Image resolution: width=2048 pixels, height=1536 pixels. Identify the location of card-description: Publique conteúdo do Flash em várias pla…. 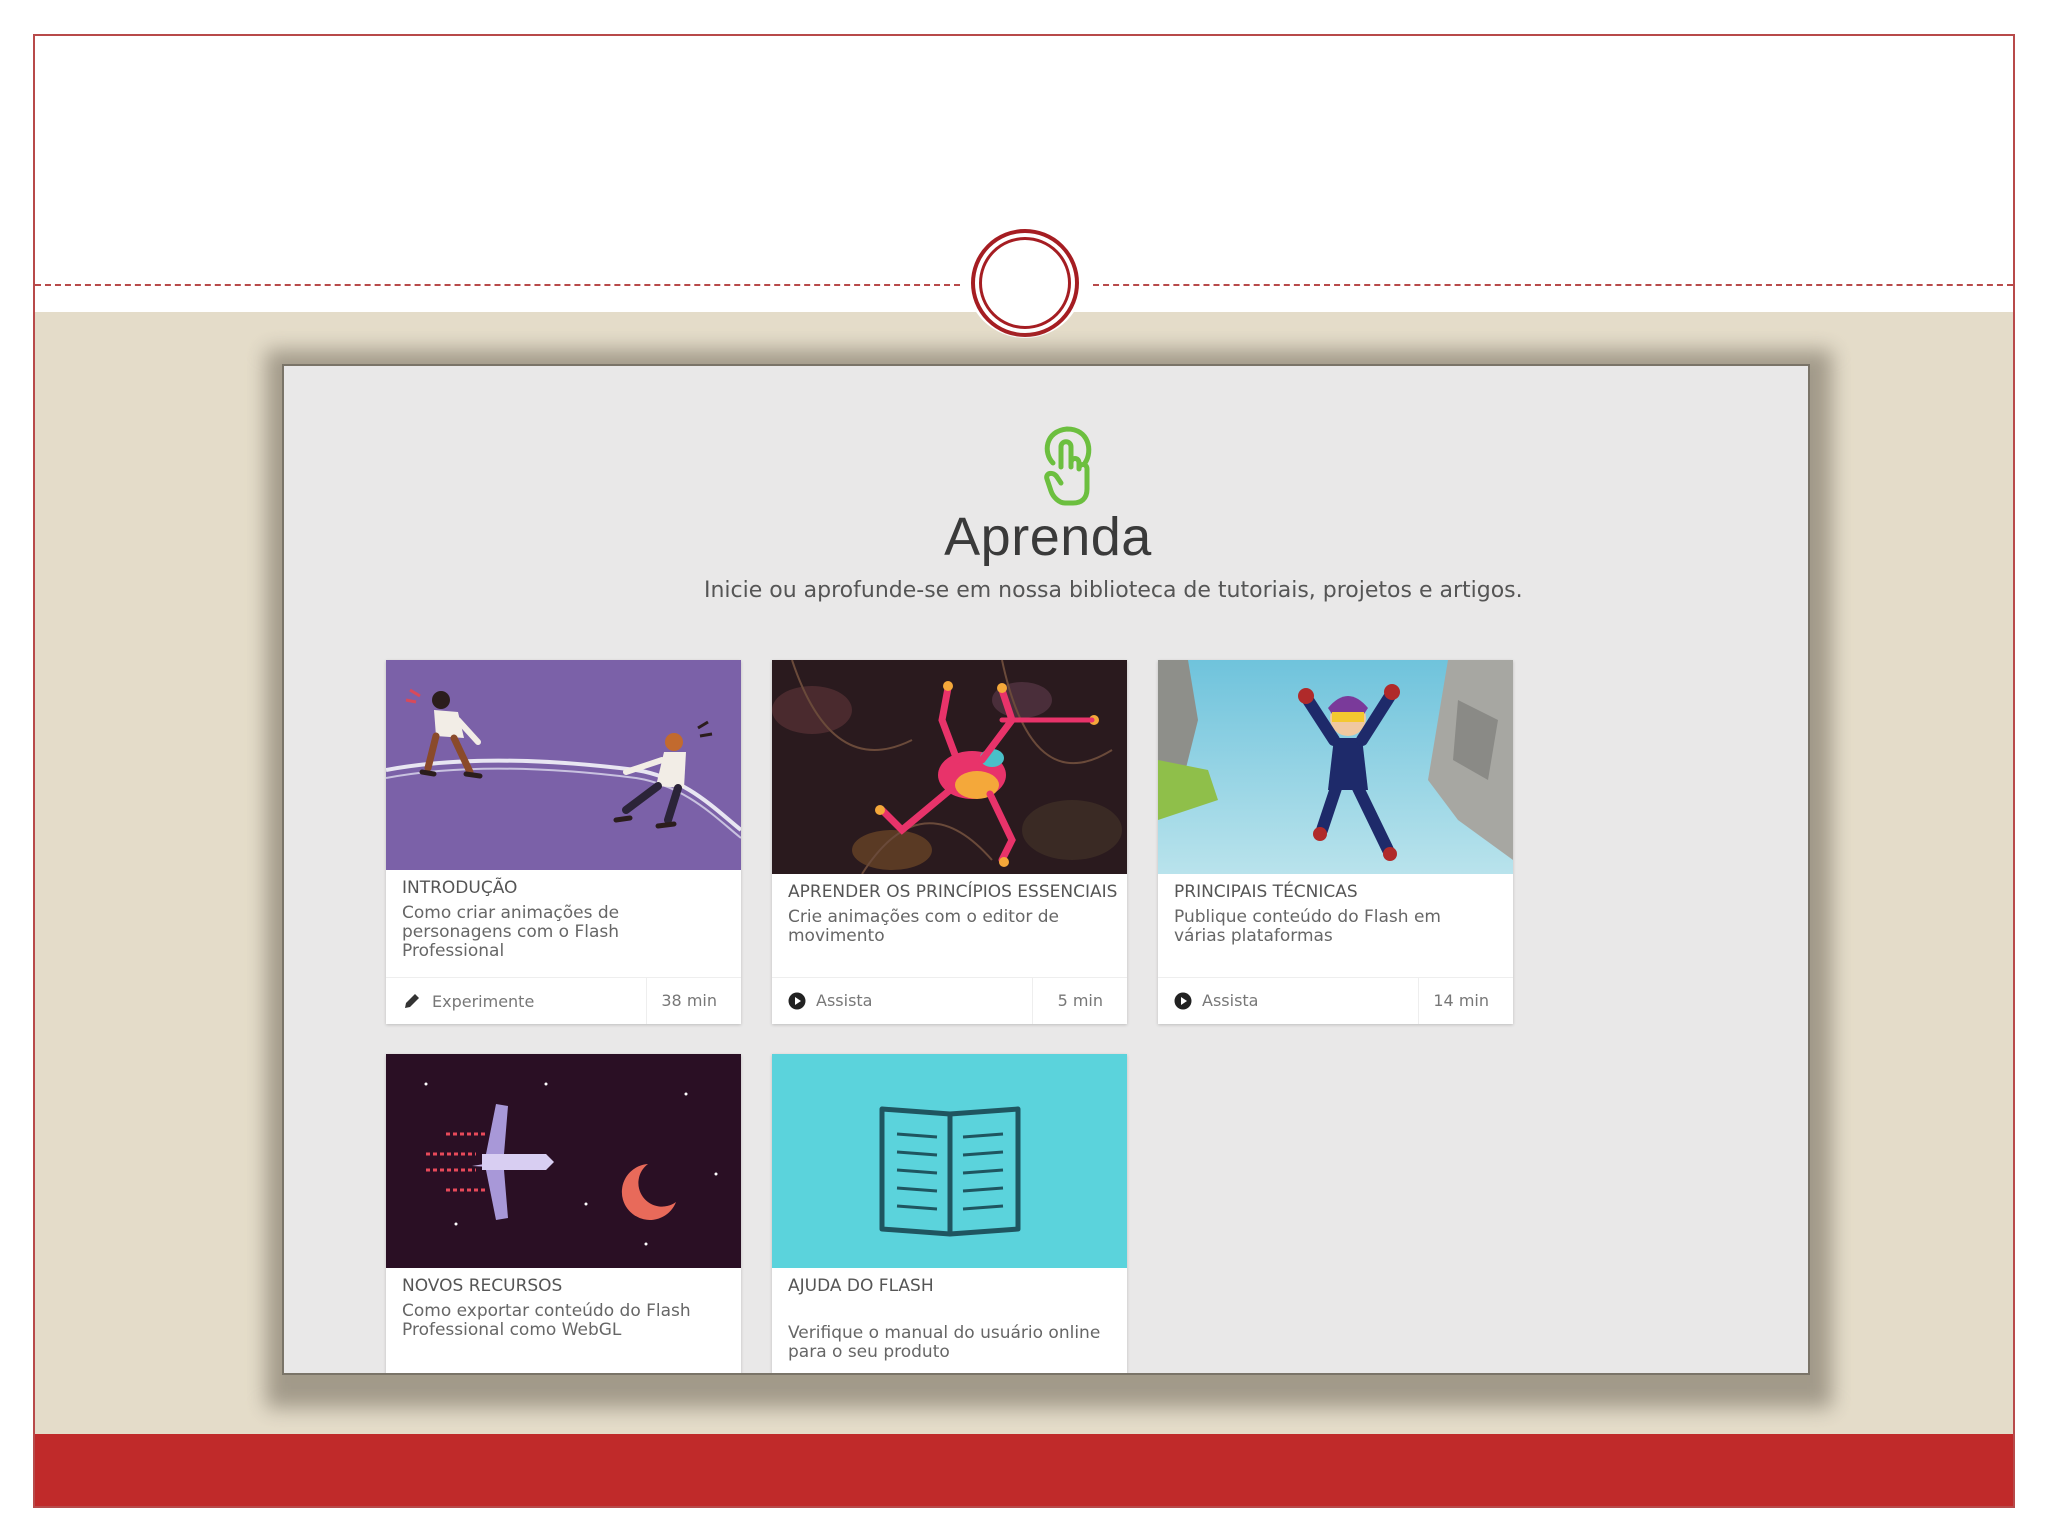
(1307, 926).